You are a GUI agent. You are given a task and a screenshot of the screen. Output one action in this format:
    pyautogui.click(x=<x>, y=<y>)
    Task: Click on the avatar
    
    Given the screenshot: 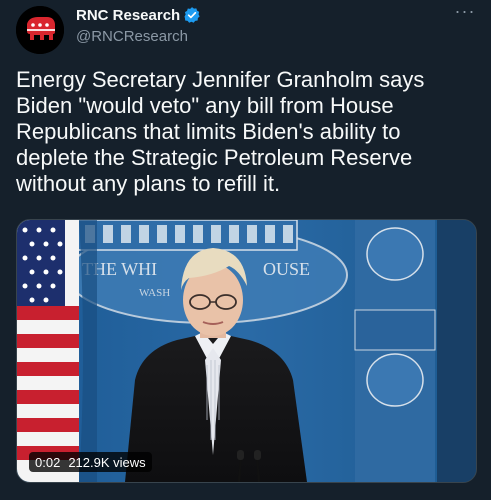 What is the action you would take?
    pyautogui.click(x=40, y=30)
    